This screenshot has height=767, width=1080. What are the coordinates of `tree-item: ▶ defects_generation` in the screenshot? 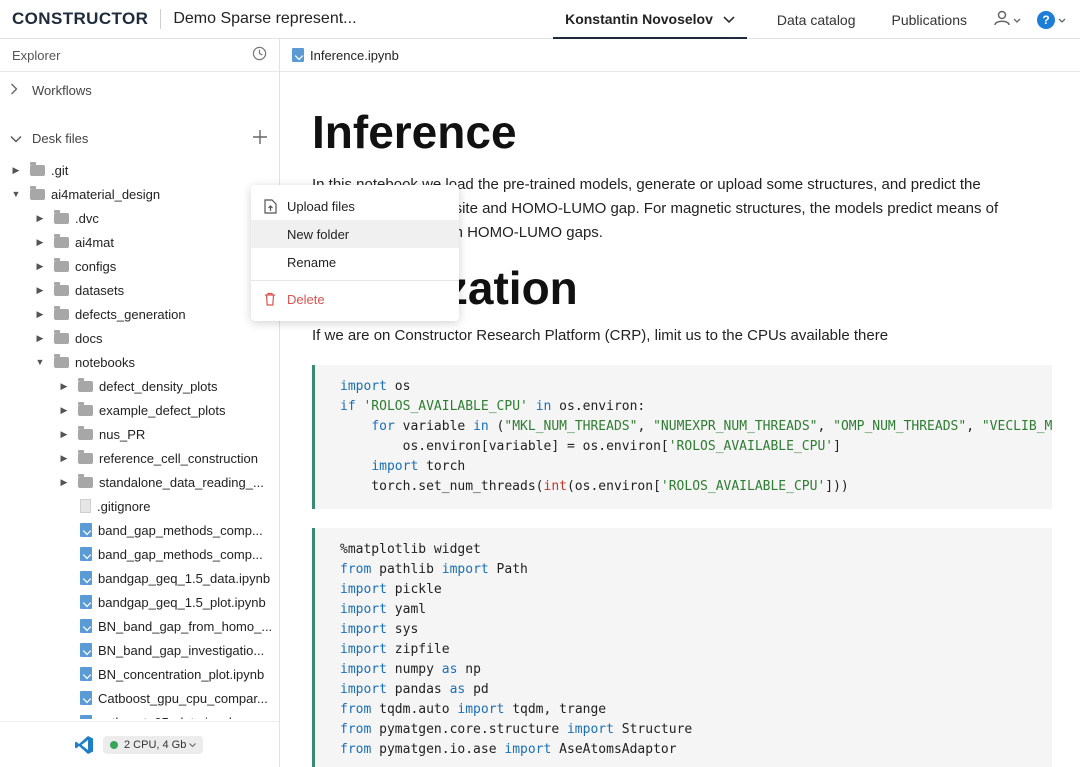 It's located at (139, 314).